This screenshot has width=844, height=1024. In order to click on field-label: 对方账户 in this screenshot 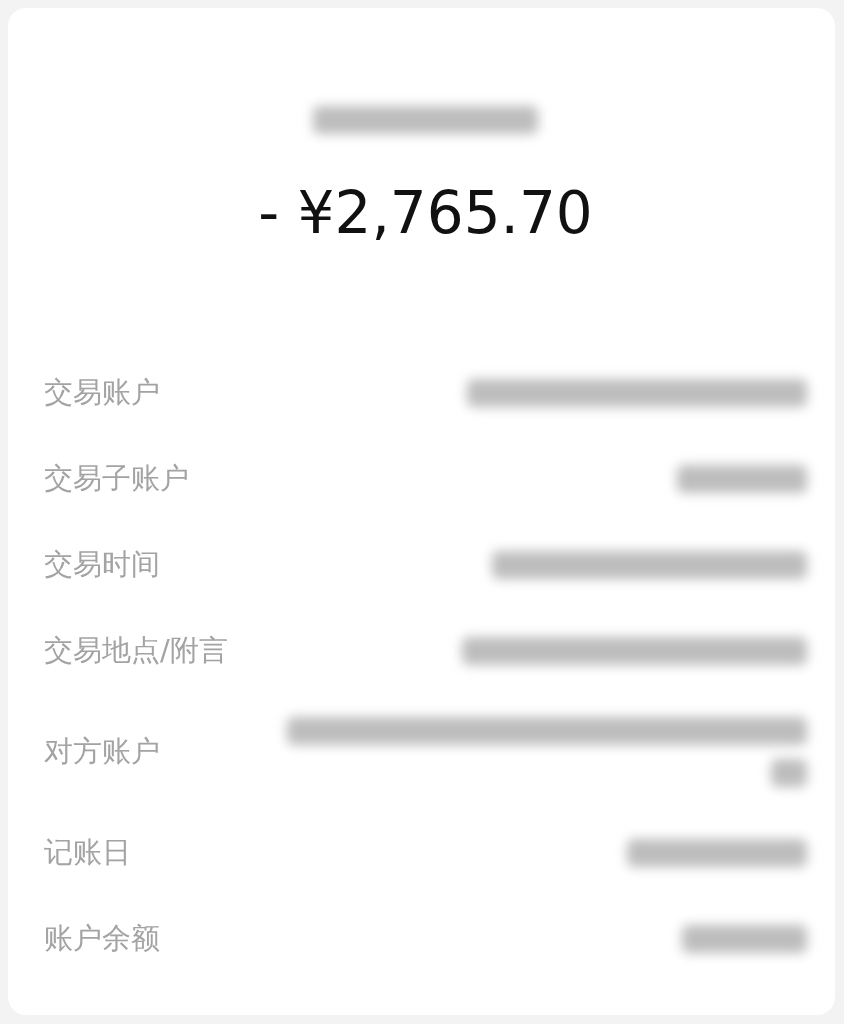, I will do `click(102, 751)`.